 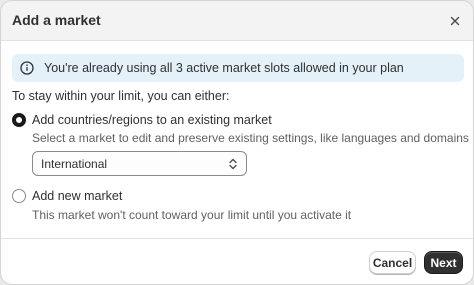 I want to click on radio-new-market, so click(x=19, y=196).